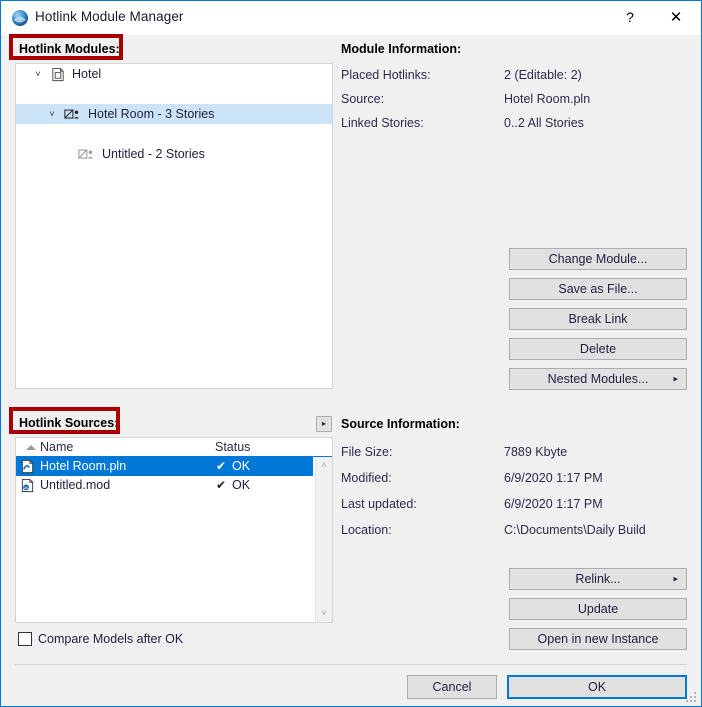 The image size is (702, 707). I want to click on hotlink-modules-label: Hotlink Modules:, so click(69, 49).